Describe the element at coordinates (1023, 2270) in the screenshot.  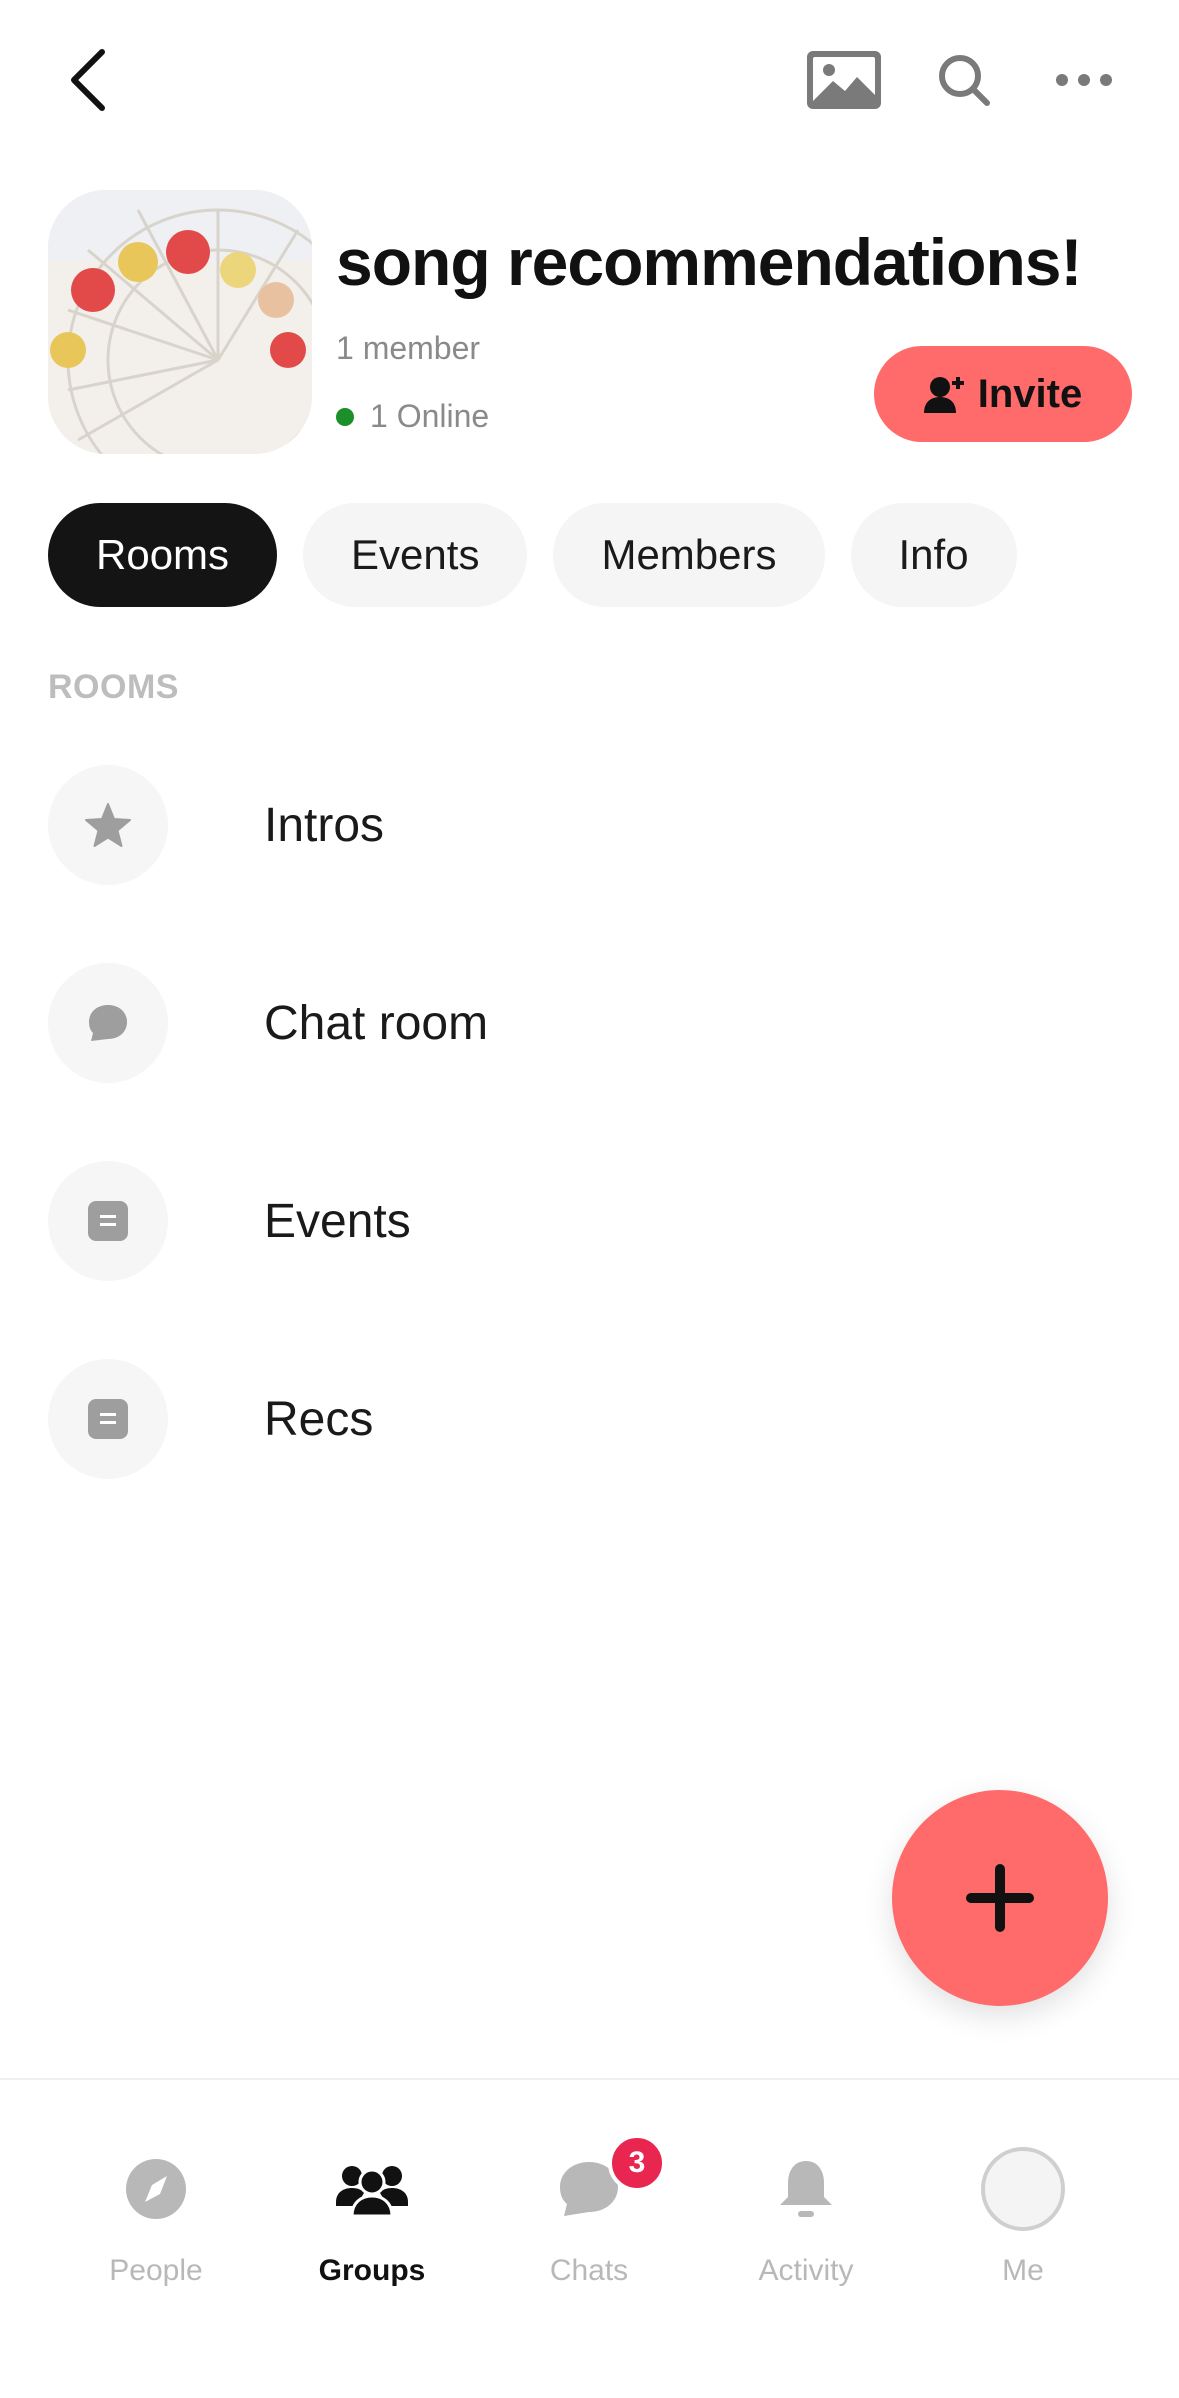
I see `nav-label: Me` at that location.